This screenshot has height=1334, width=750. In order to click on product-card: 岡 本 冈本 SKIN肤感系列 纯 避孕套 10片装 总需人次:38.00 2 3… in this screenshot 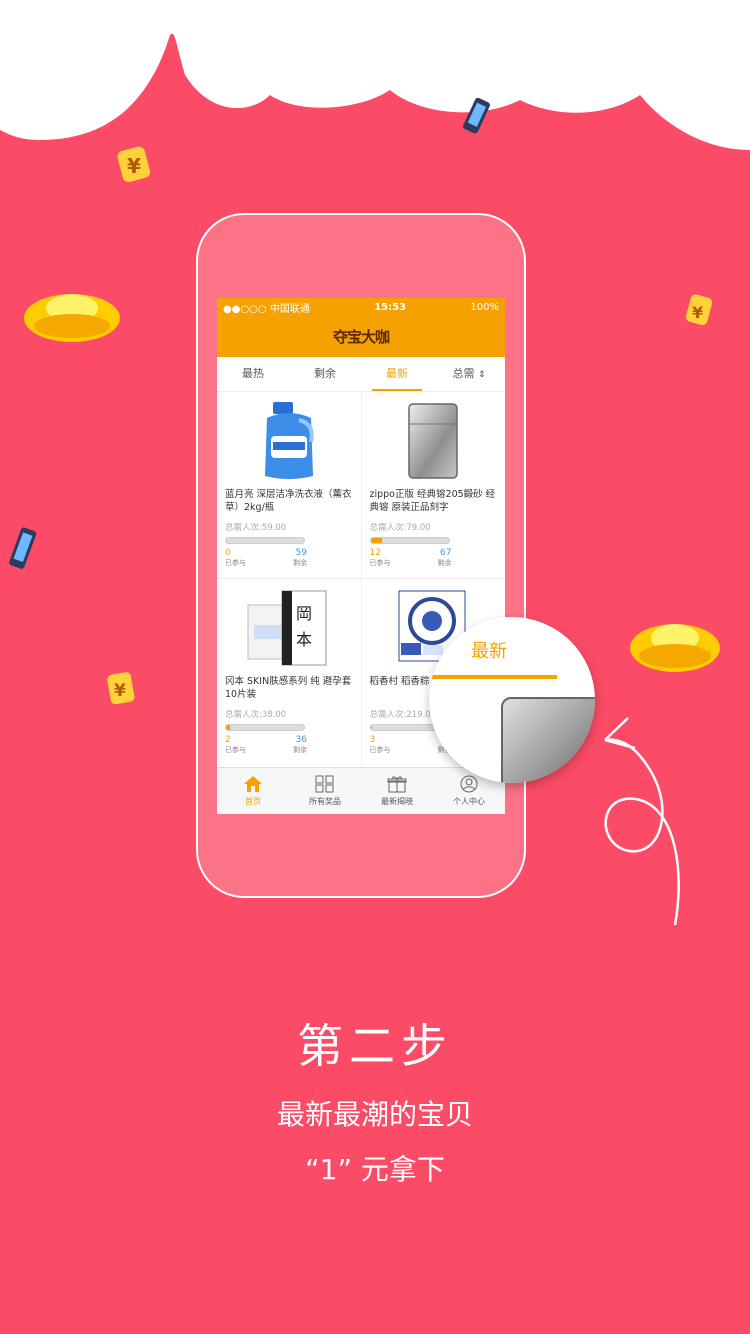, I will do `click(289, 672)`.